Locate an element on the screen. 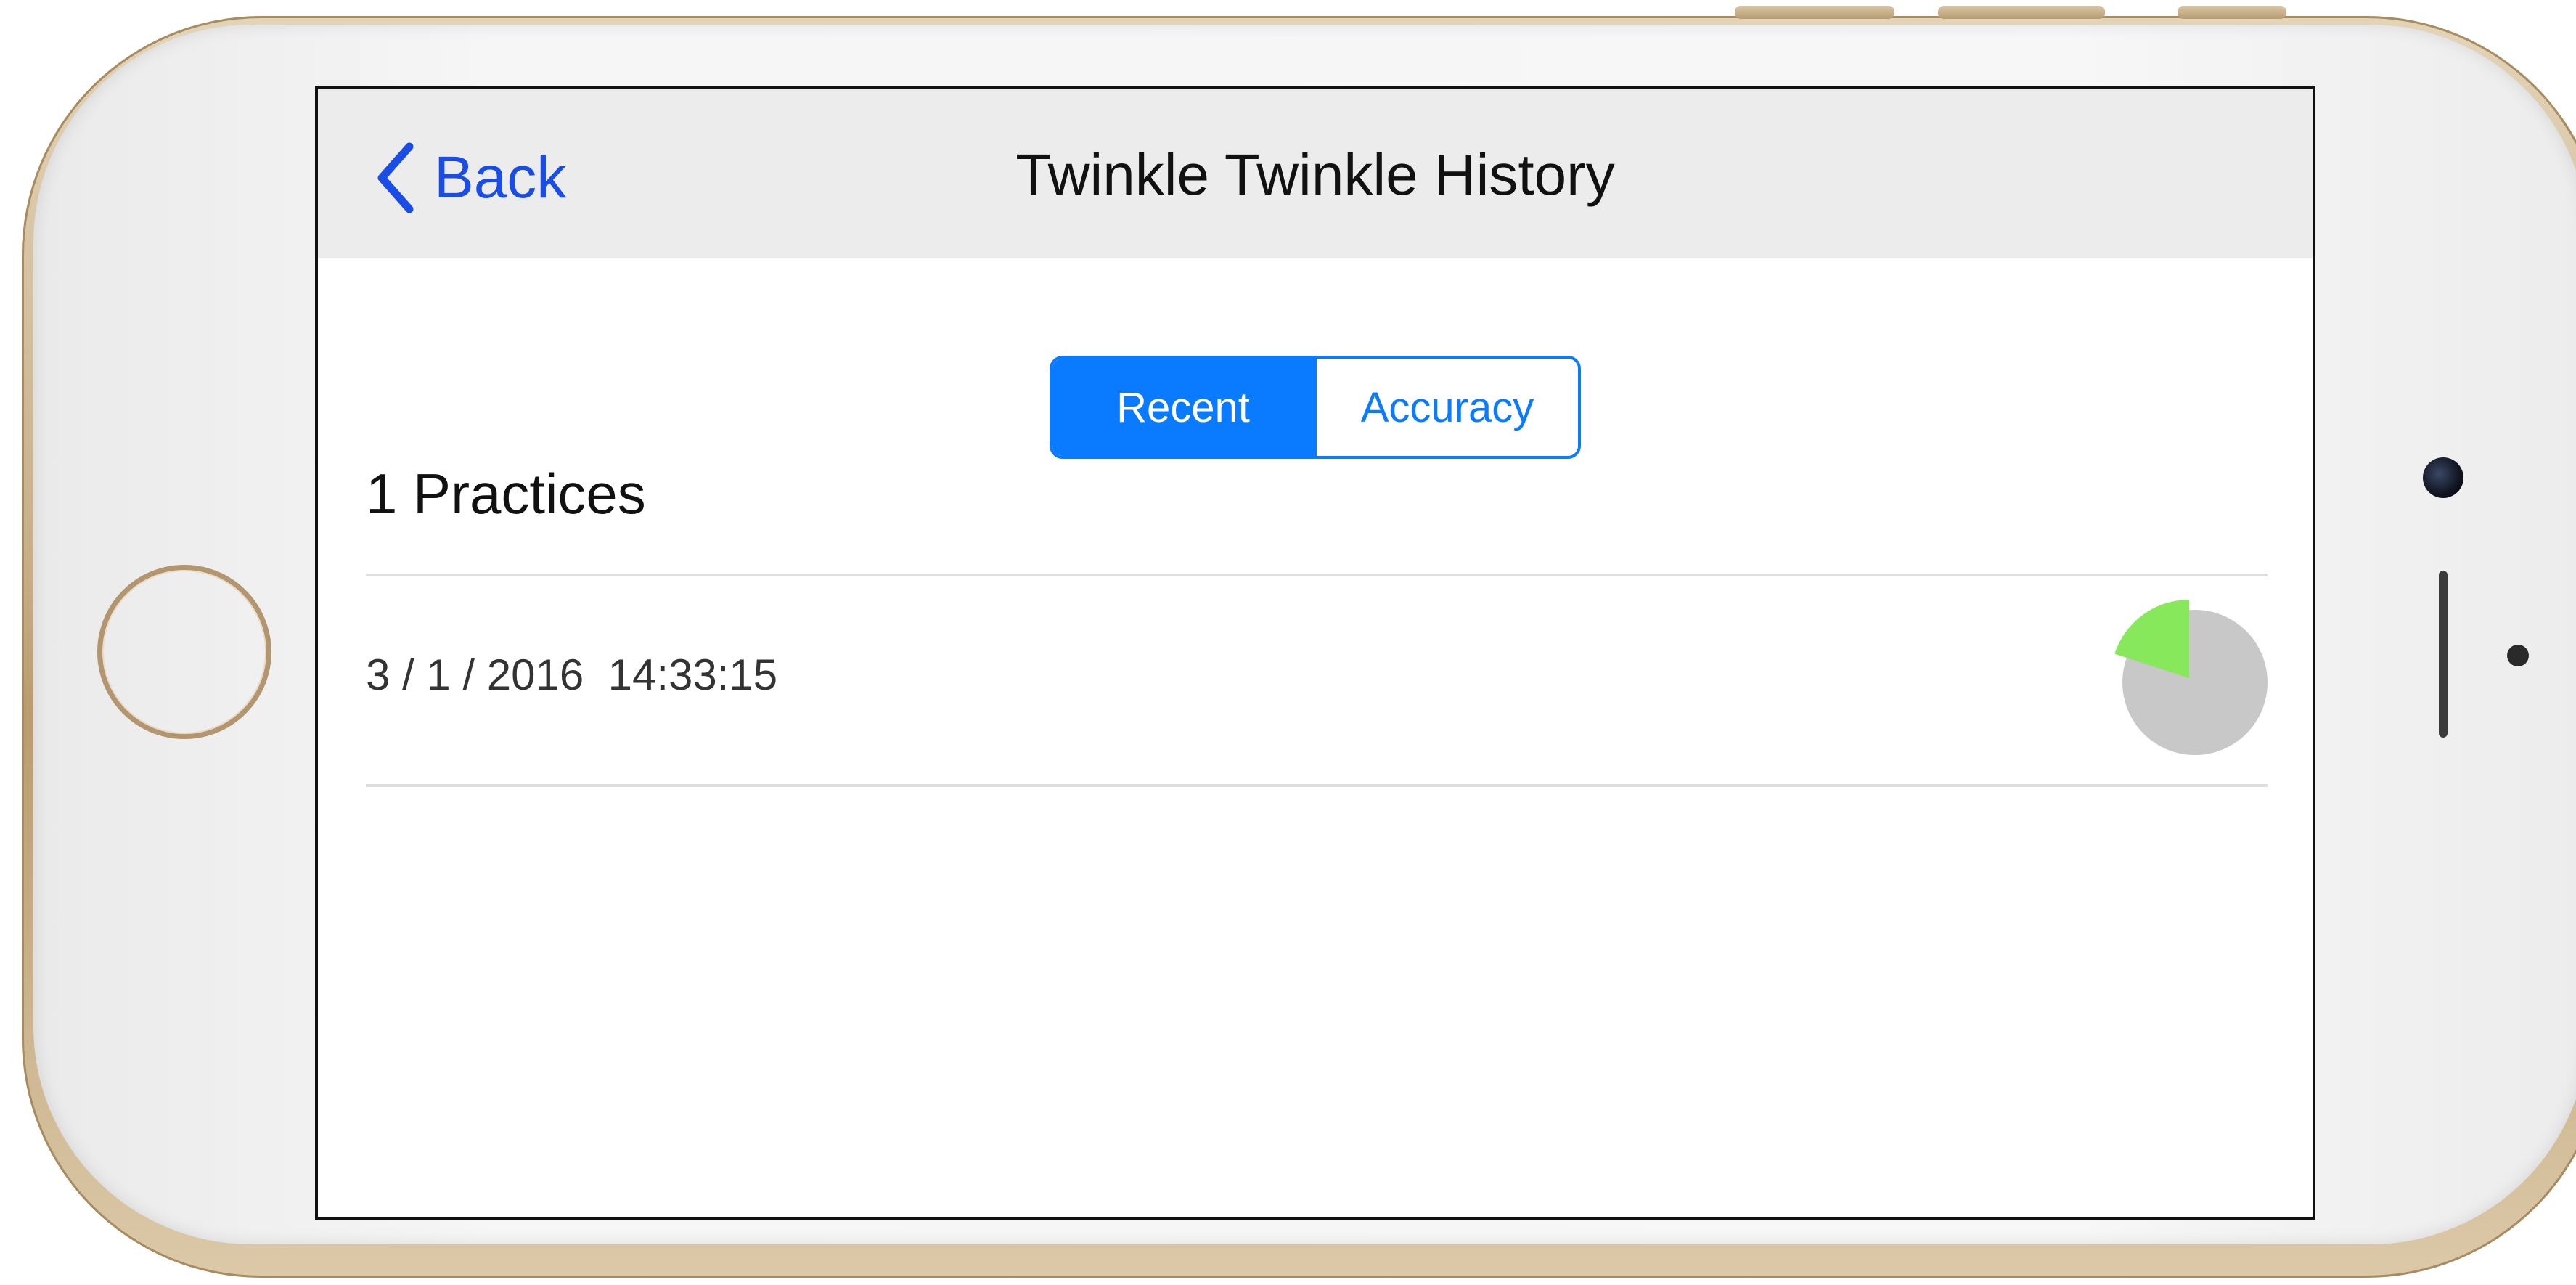 This screenshot has height=1285, width=2576. practice-count-heading: 1 Practices is located at coordinates (506, 494).